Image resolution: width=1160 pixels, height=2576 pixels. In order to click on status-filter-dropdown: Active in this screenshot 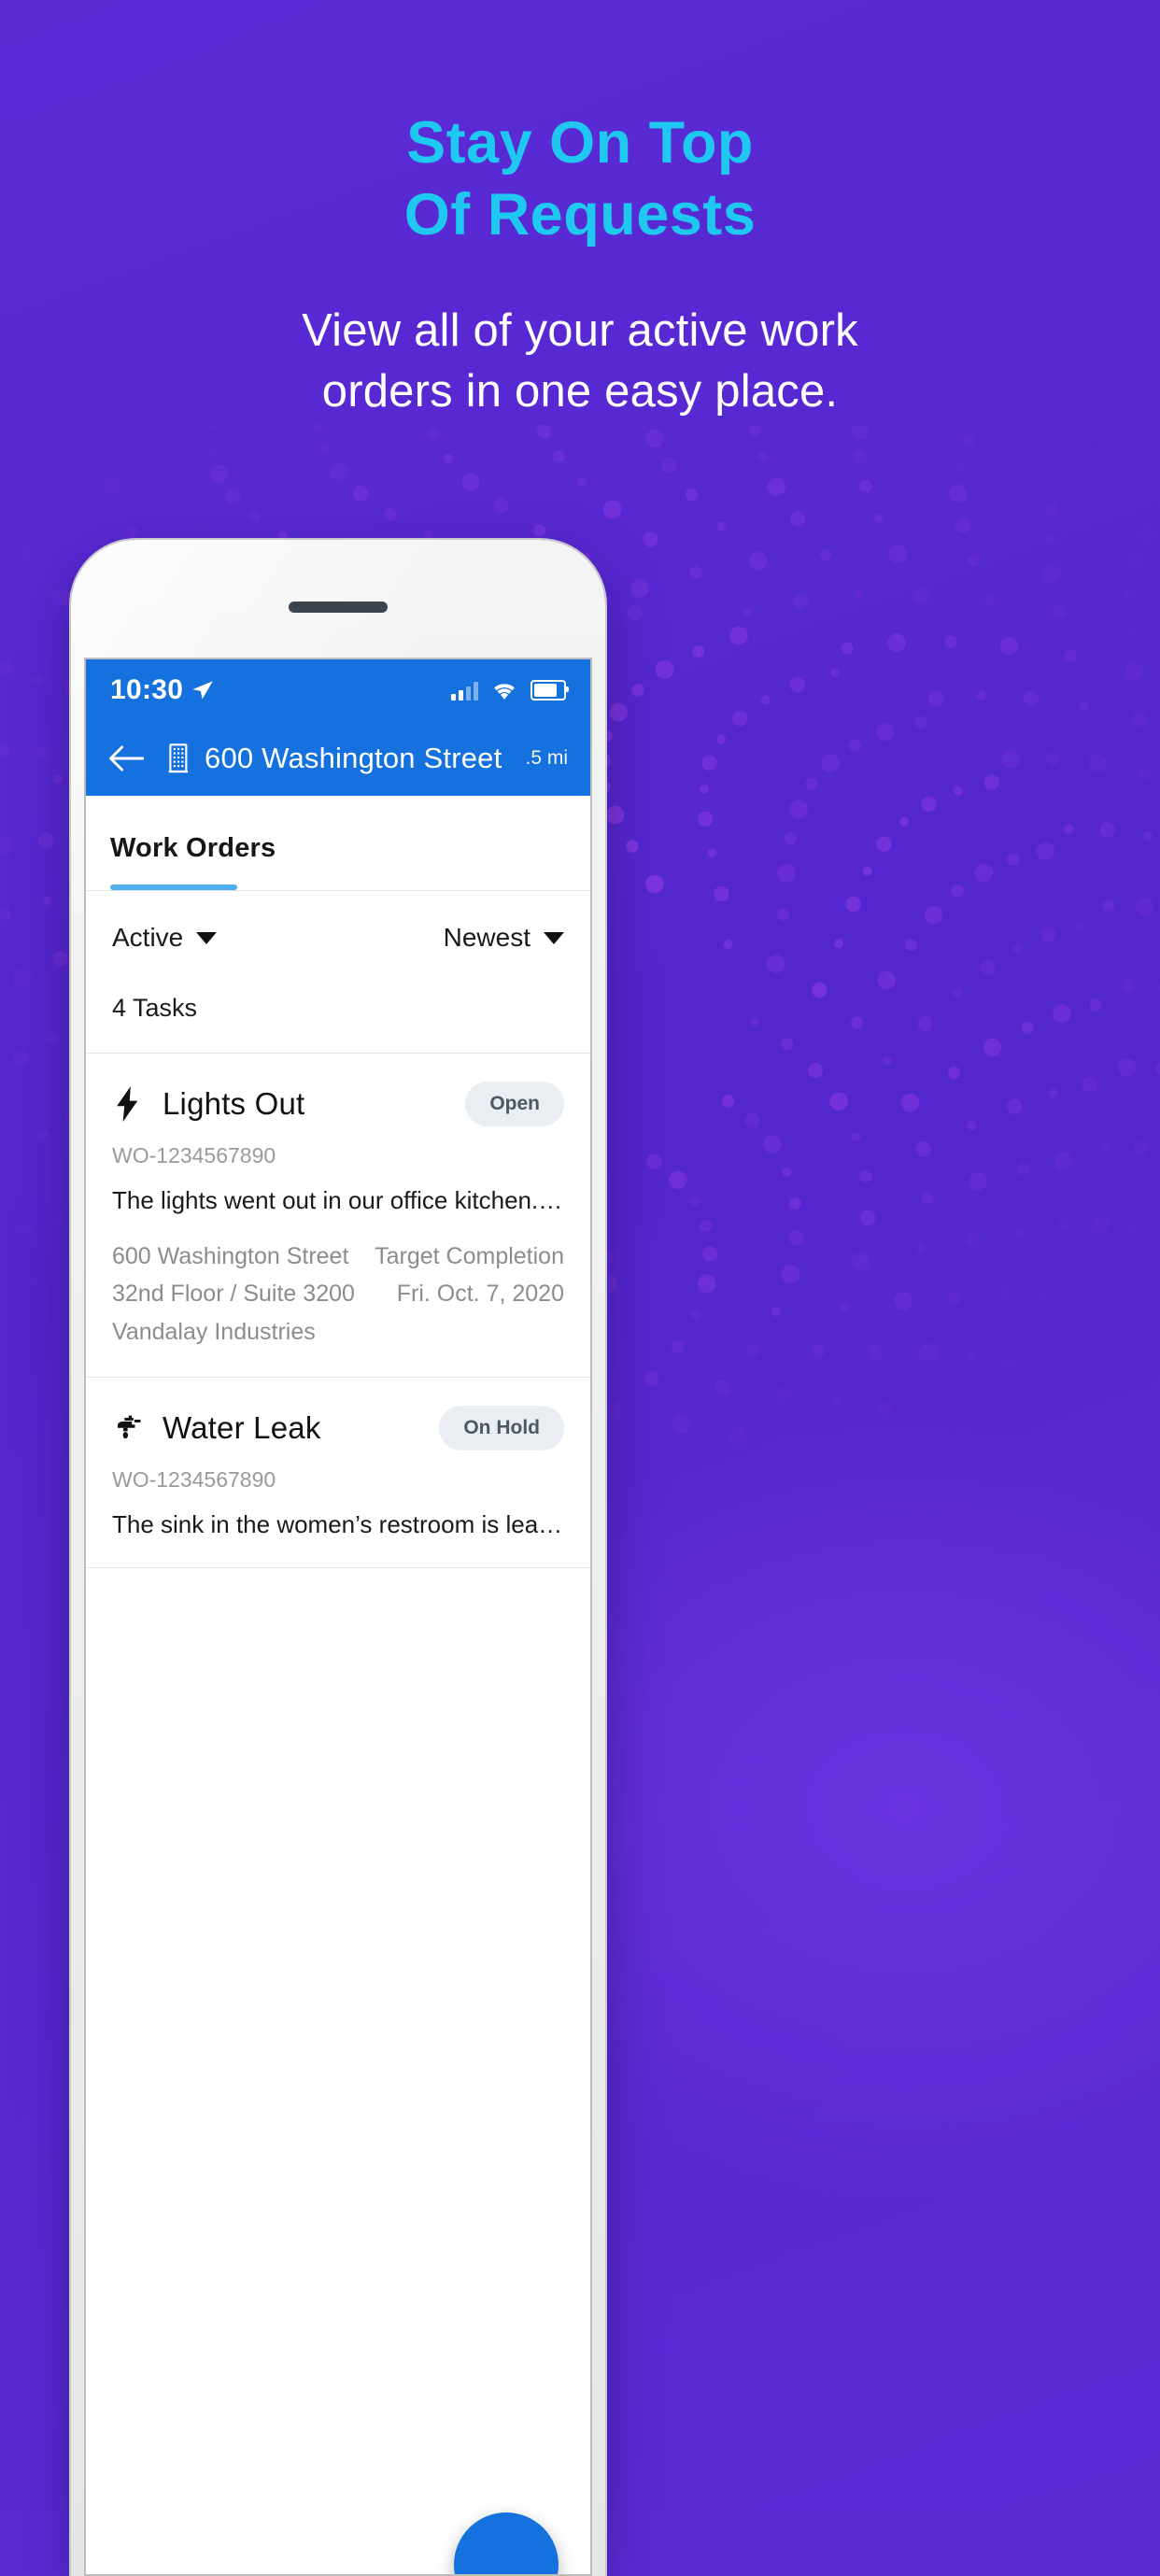, I will do `click(164, 938)`.